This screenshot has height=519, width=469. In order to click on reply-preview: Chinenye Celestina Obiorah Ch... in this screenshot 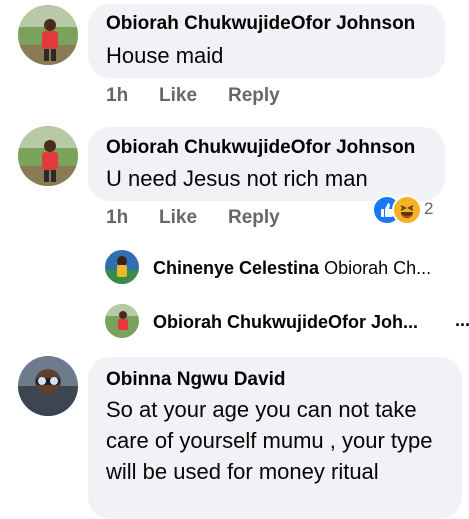, I will do `click(303, 268)`.